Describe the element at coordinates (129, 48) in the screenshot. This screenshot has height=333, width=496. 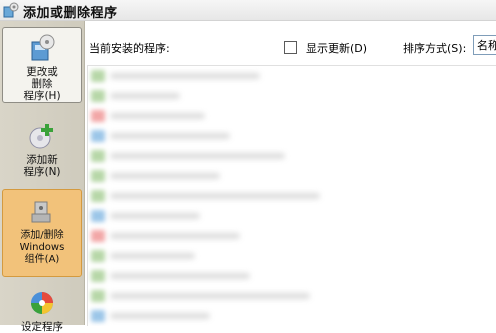
I see `currently-installed-label: 当前安装的程序:` at that location.